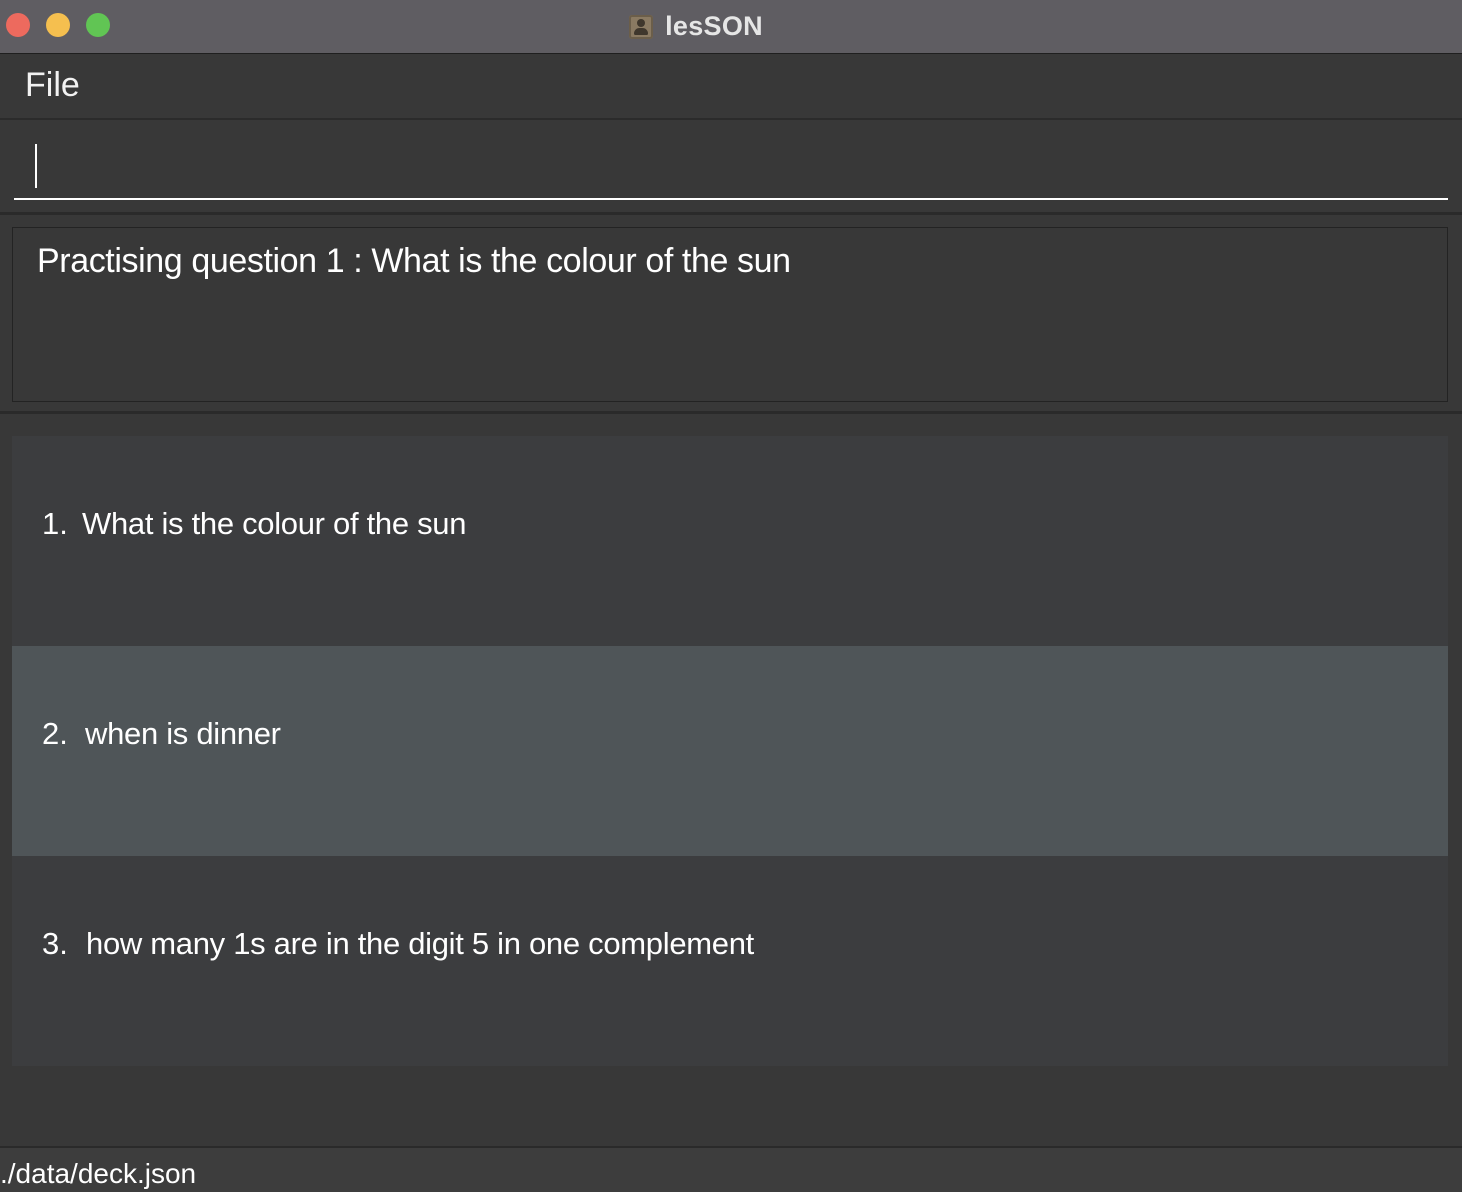 Image resolution: width=1462 pixels, height=1192 pixels. I want to click on question-index: 1., so click(55, 523).